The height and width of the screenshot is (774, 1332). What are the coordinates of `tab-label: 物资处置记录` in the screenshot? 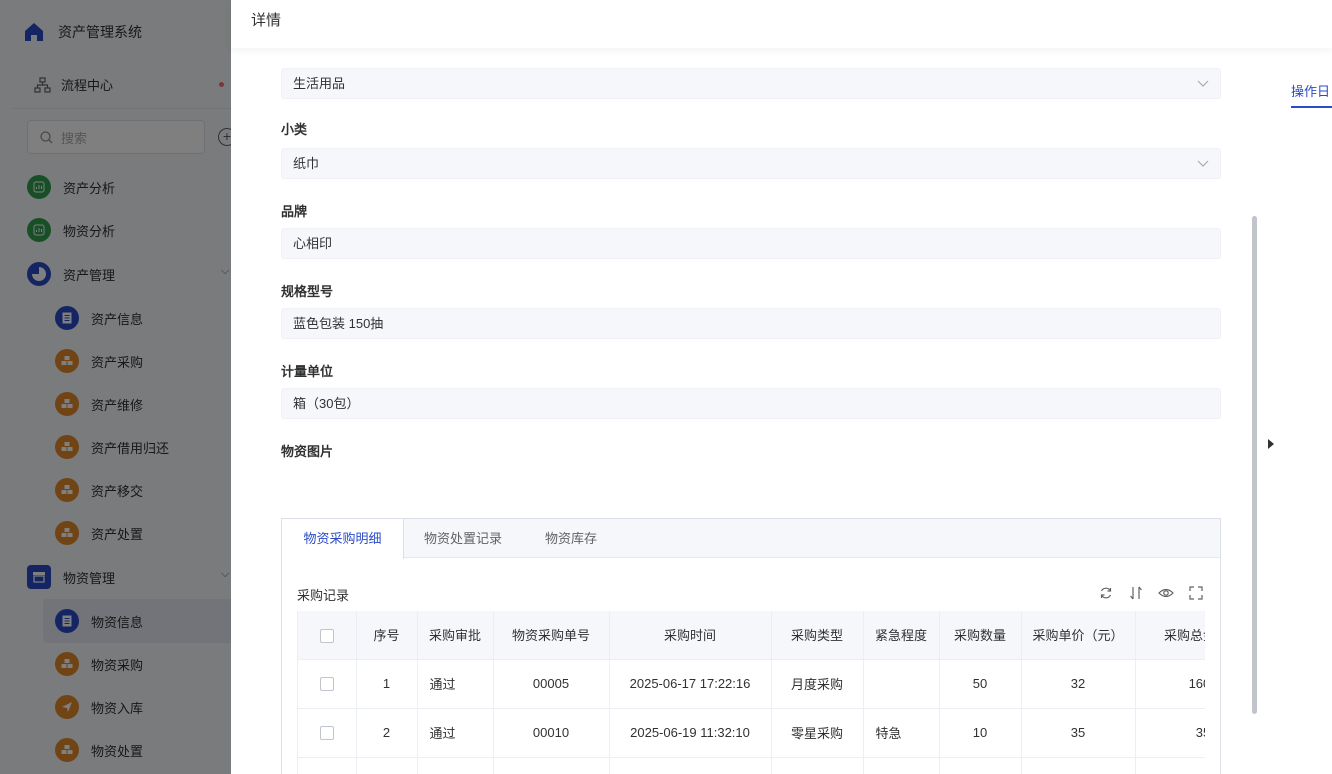 It's located at (463, 538).